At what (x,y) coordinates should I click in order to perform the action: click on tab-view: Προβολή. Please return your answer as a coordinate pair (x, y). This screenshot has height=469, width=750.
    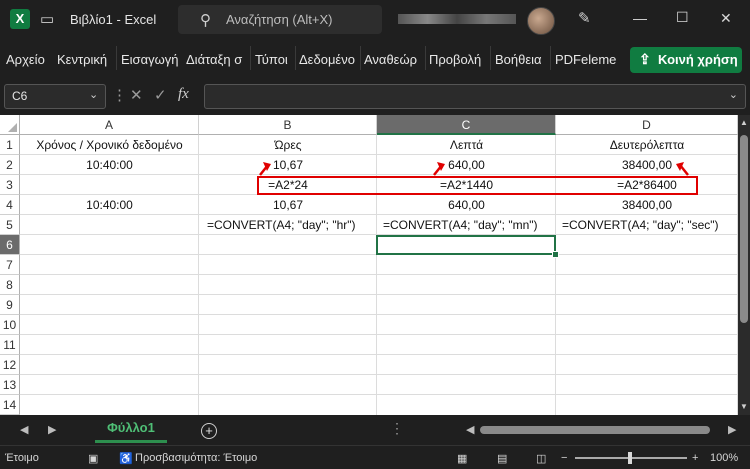
    Looking at the image, I should click on (455, 59).